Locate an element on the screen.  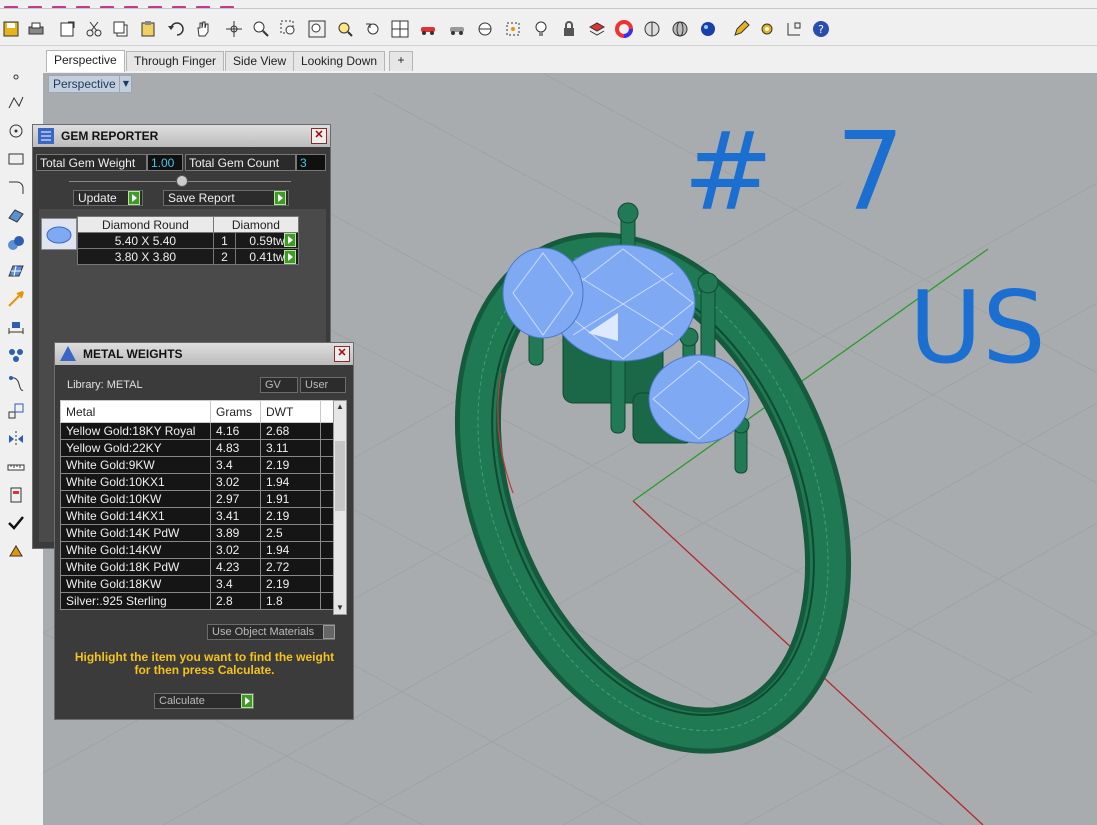
pan-hand-icon is located at coordinates (203, 29).